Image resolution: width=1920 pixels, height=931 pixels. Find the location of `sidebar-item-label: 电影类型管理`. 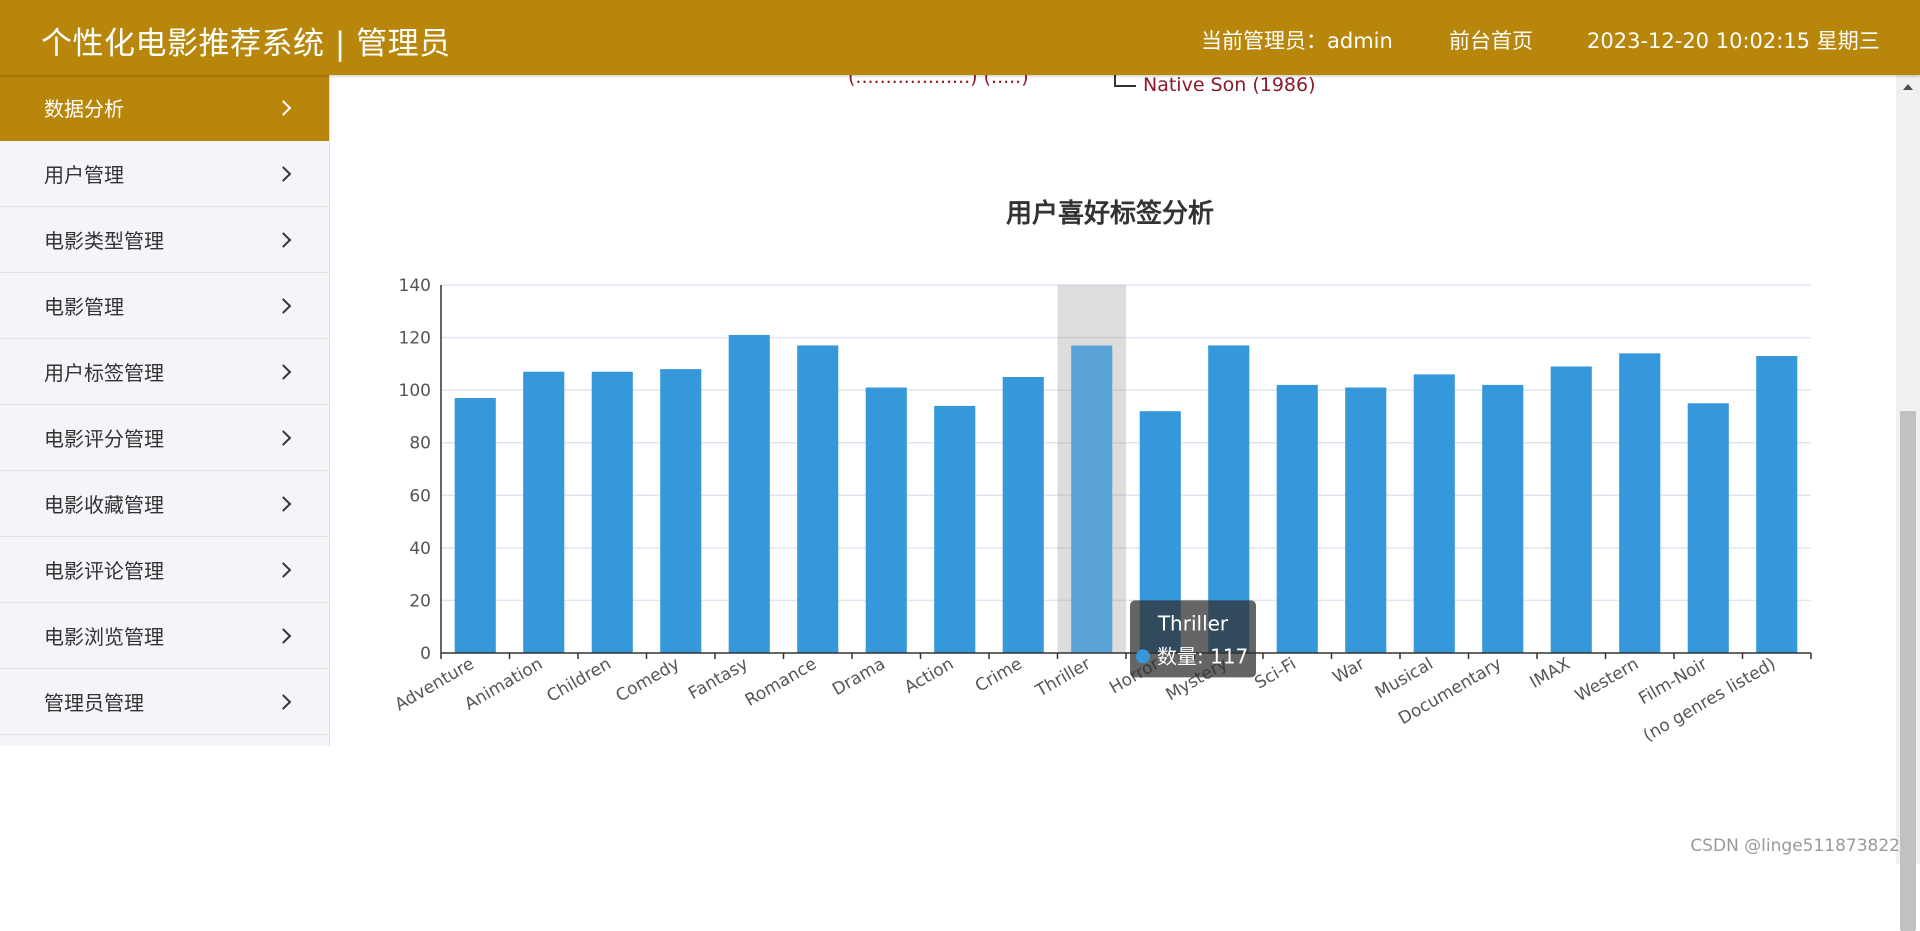

sidebar-item-label: 电影类型管理 is located at coordinates (104, 241).